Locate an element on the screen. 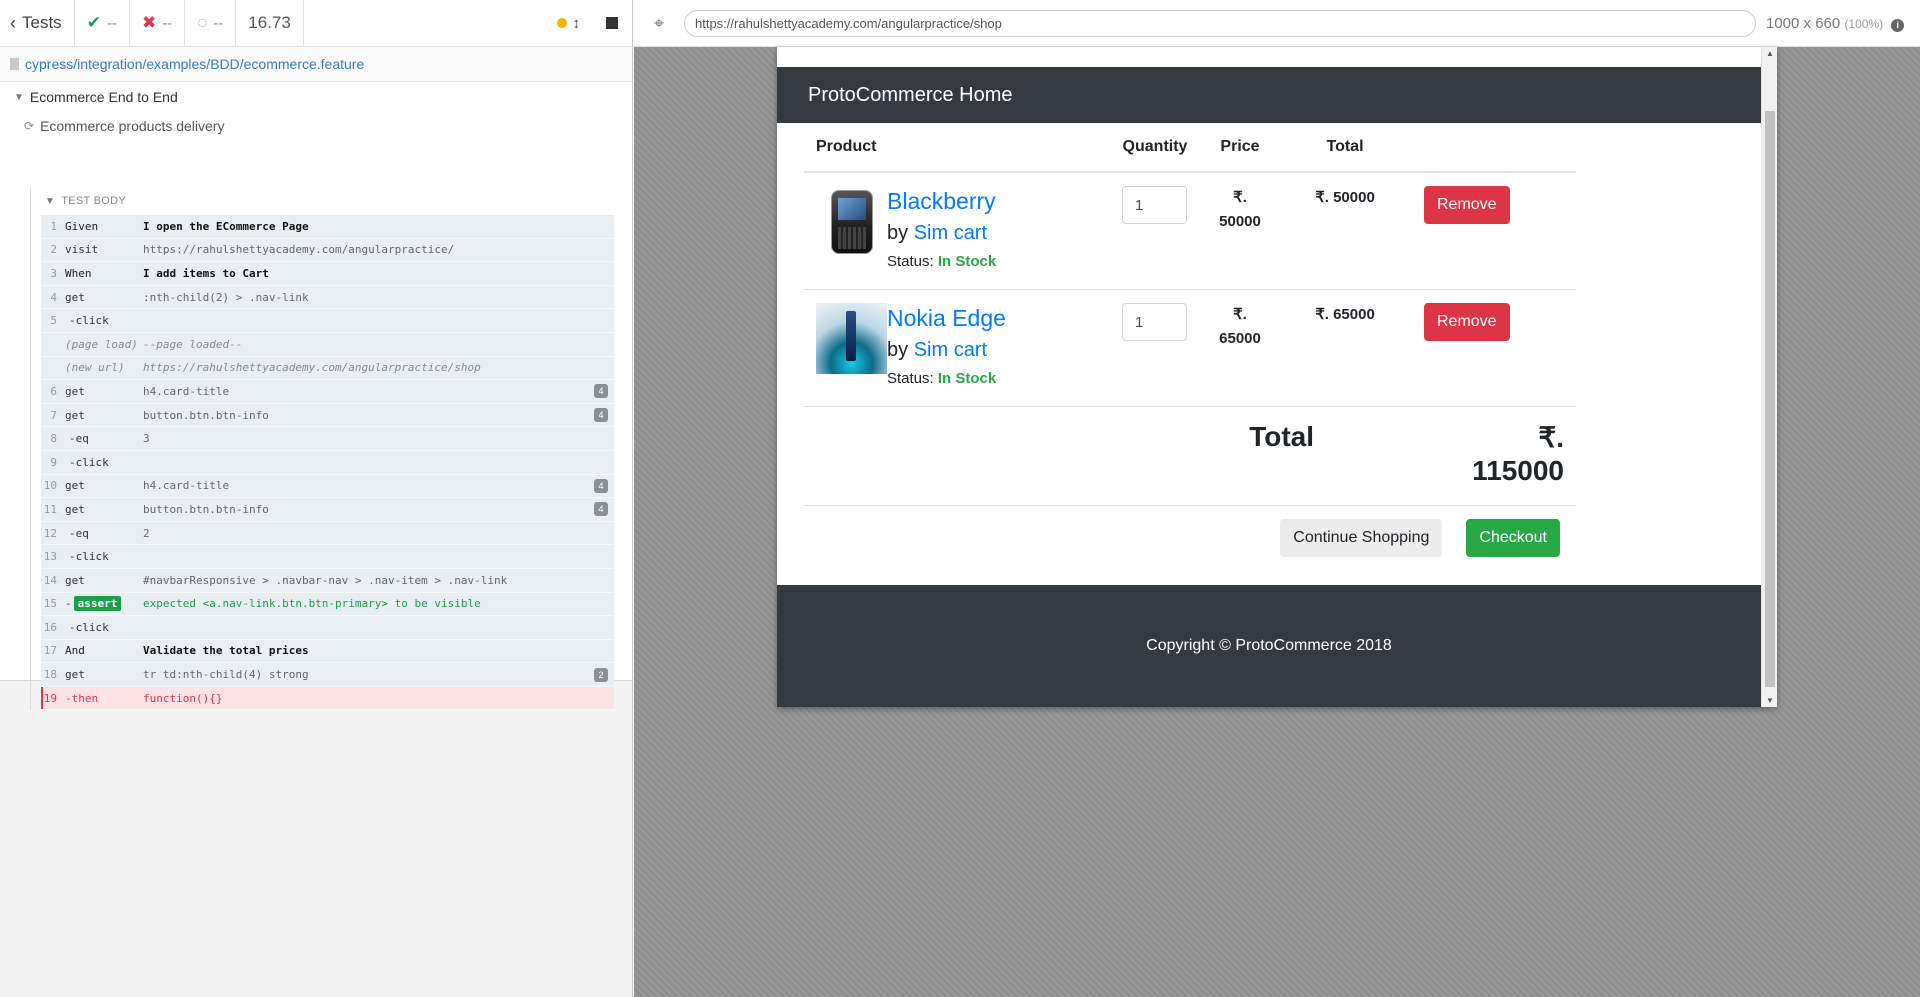 The width and height of the screenshot is (1920, 997). command-row: 7 get button.btn.btn-info 4 is located at coordinates (327, 415).